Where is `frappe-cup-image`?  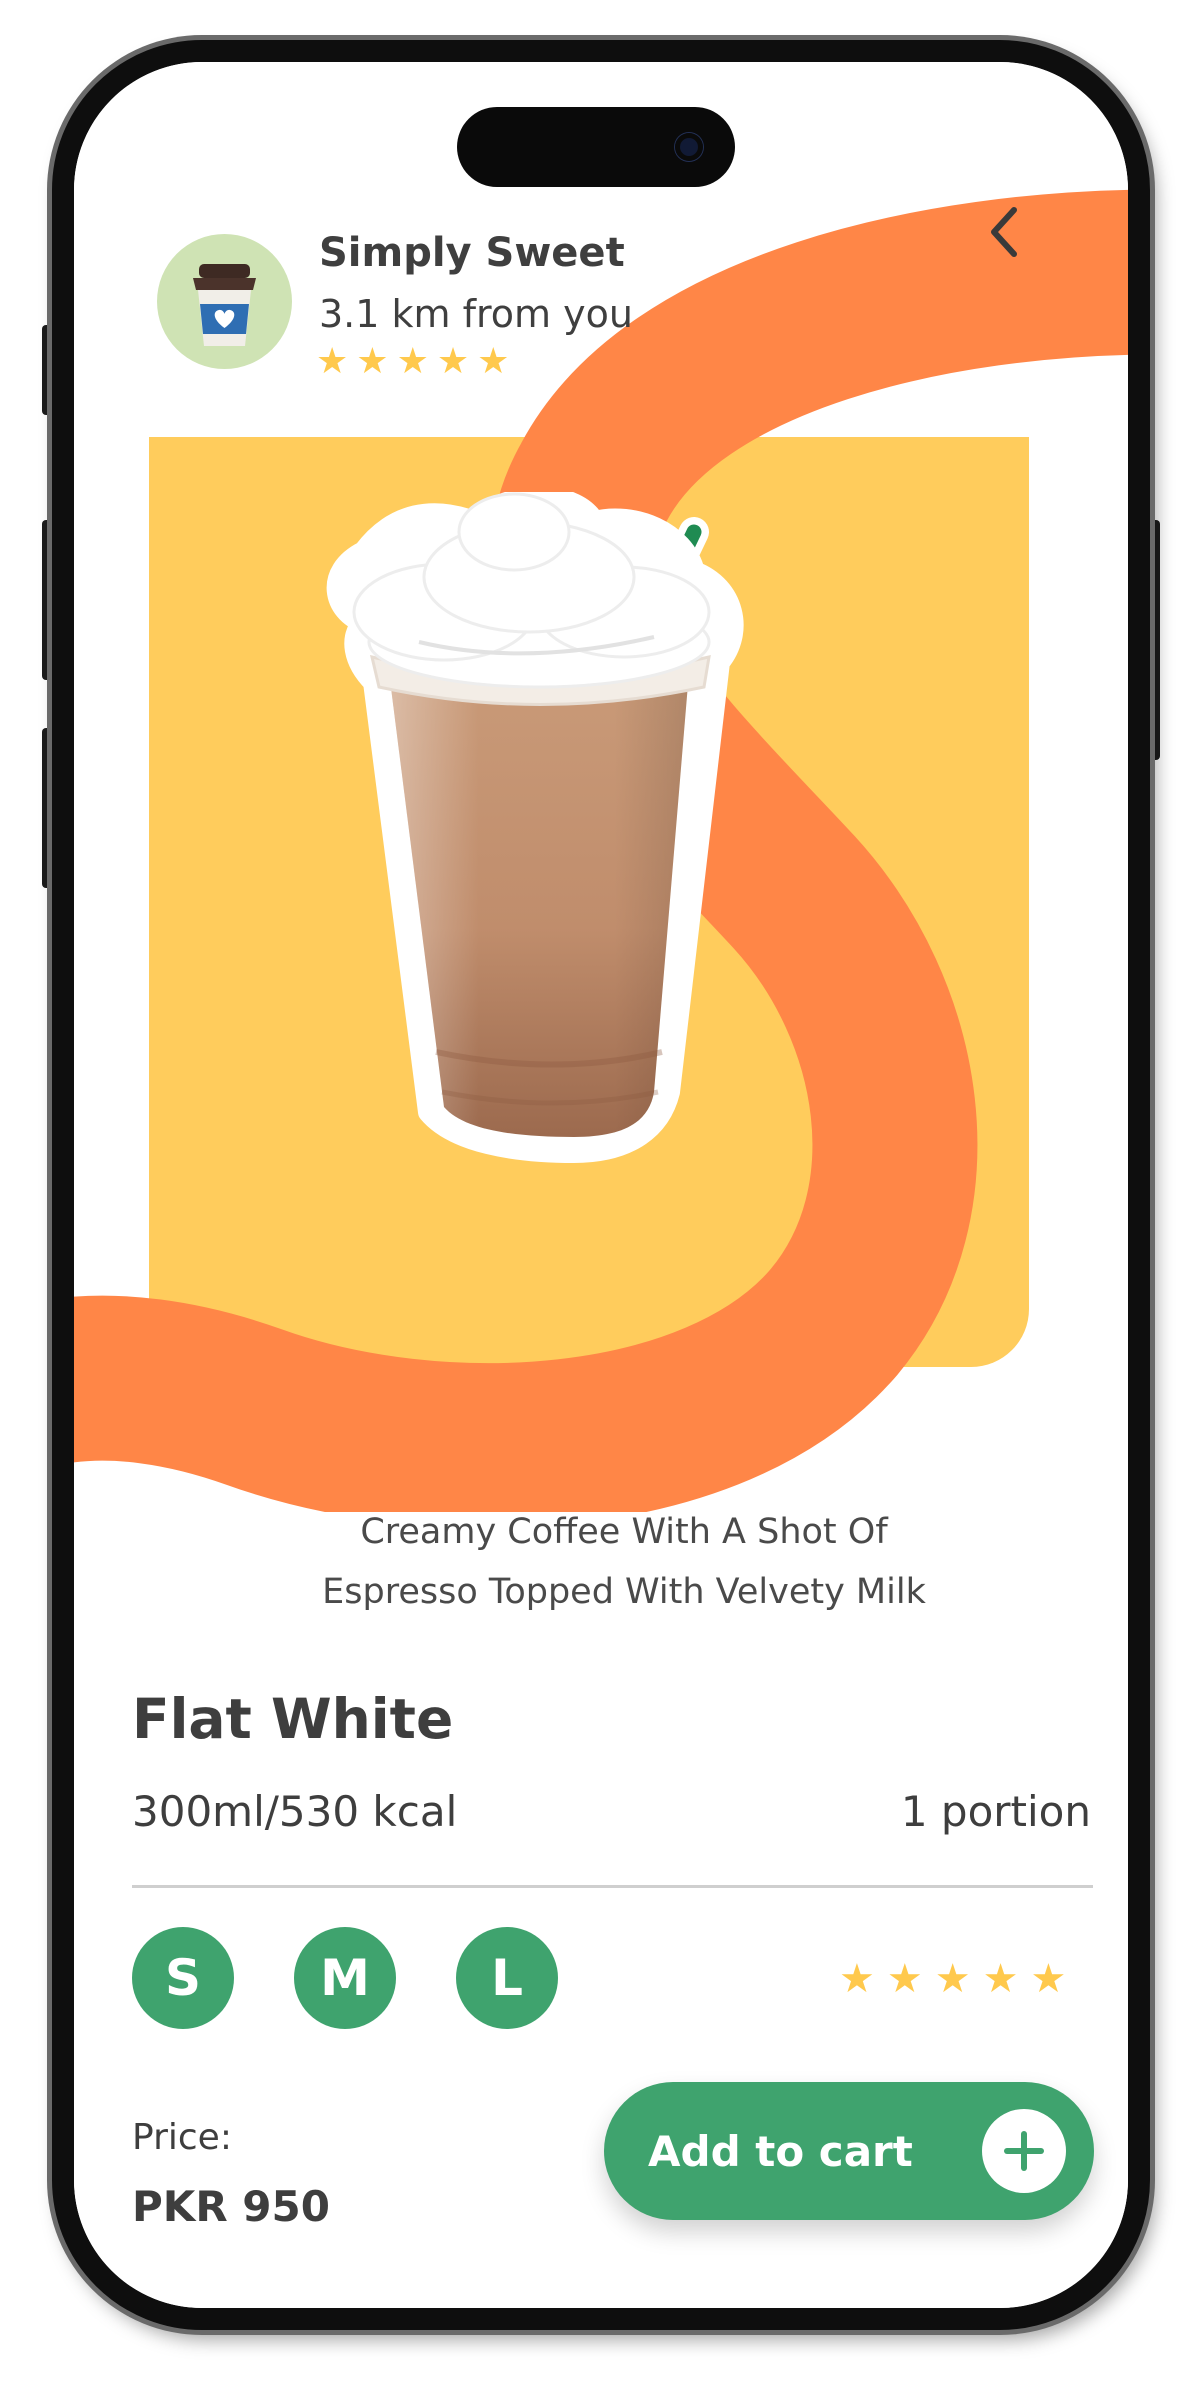 frappe-cup-image is located at coordinates (535, 827).